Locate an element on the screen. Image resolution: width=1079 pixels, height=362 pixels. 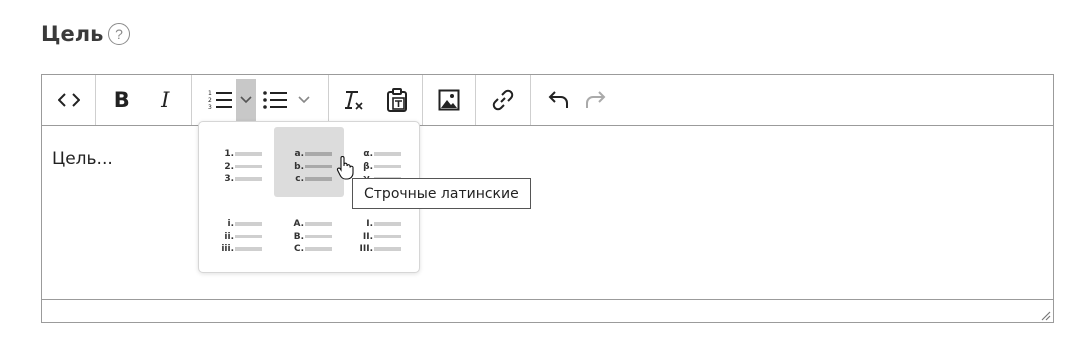
image-button is located at coordinates (449, 100).